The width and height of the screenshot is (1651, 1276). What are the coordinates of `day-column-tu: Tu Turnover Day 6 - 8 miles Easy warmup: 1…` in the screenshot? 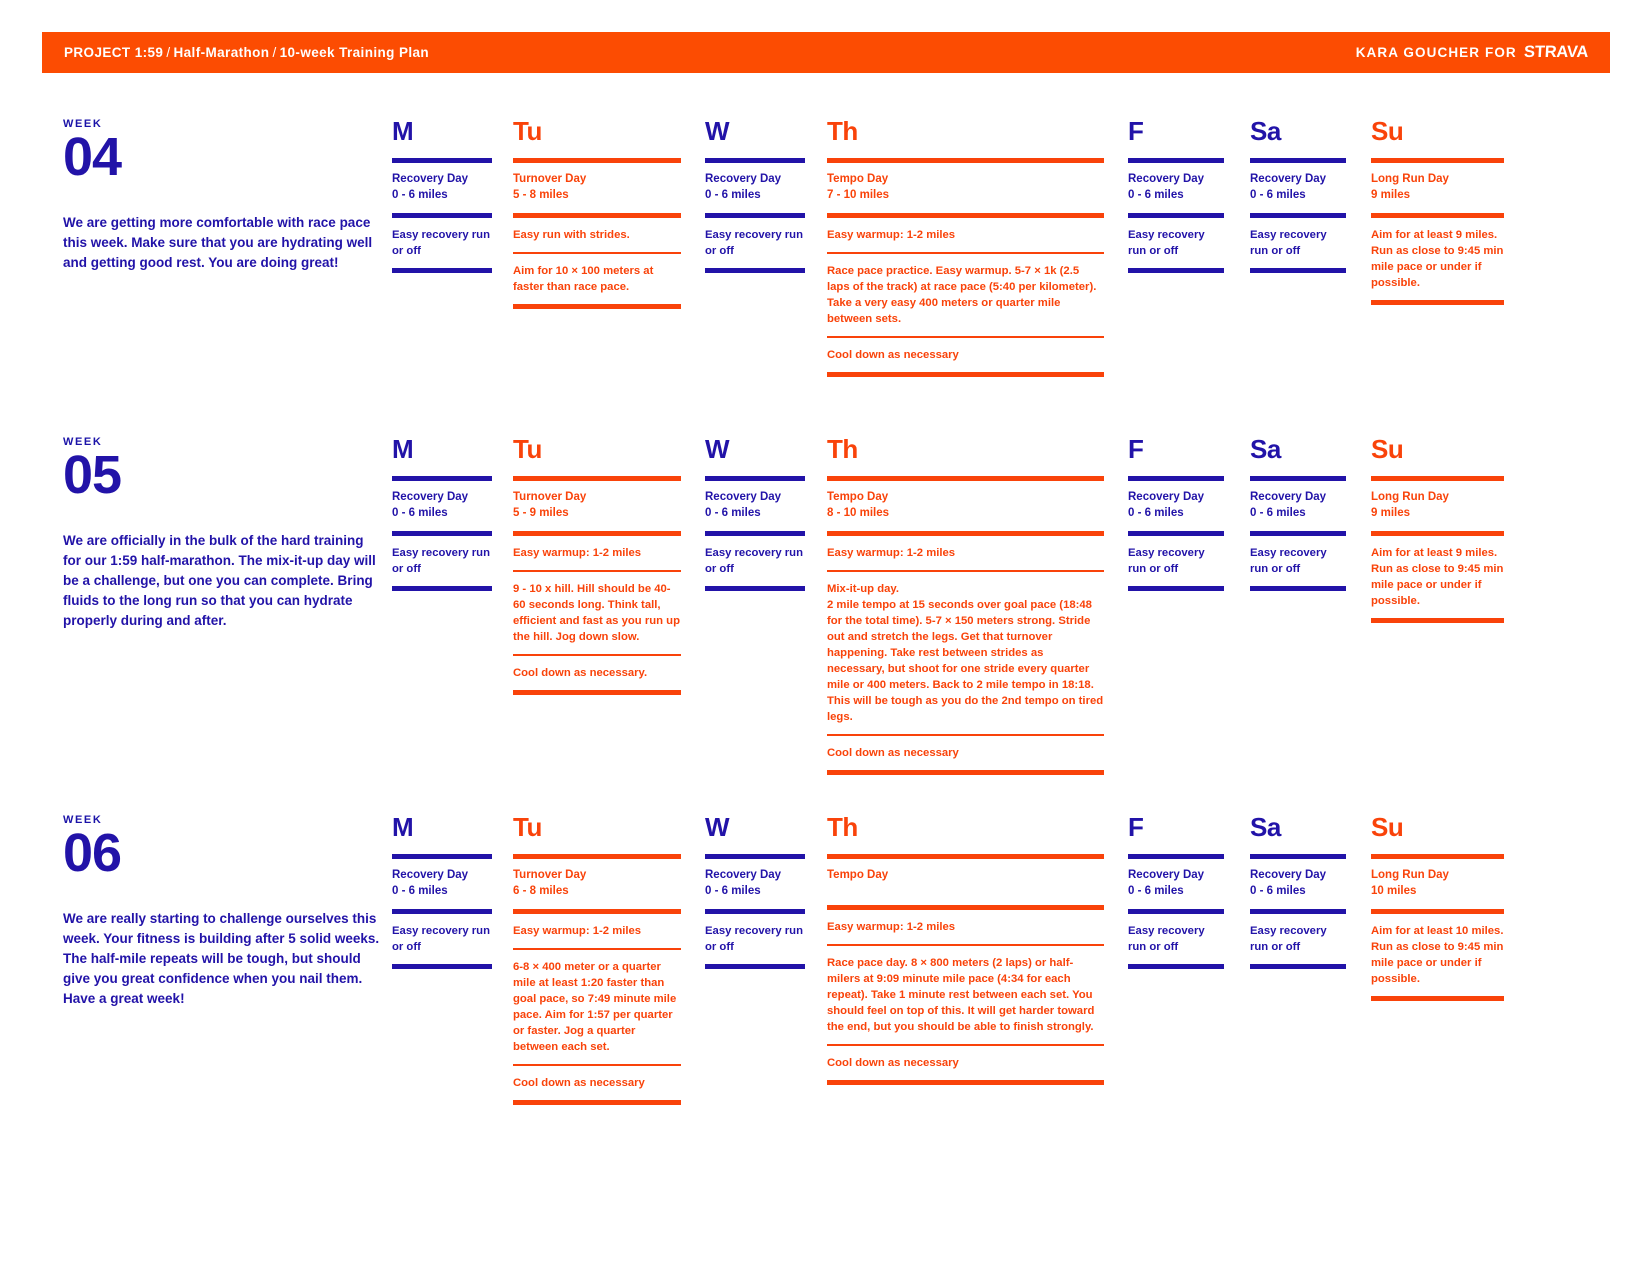 It's located at (597, 959).